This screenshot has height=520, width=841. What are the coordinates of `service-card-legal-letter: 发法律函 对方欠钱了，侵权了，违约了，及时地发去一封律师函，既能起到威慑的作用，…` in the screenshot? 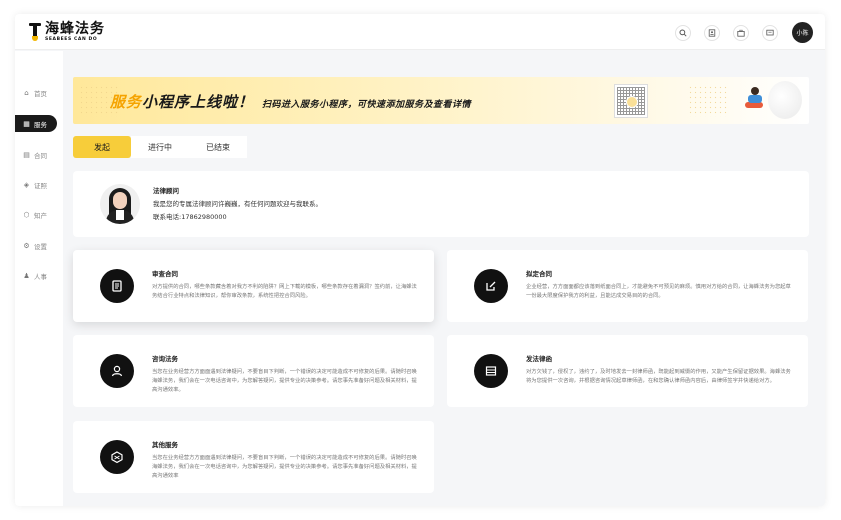 It's located at (627, 371).